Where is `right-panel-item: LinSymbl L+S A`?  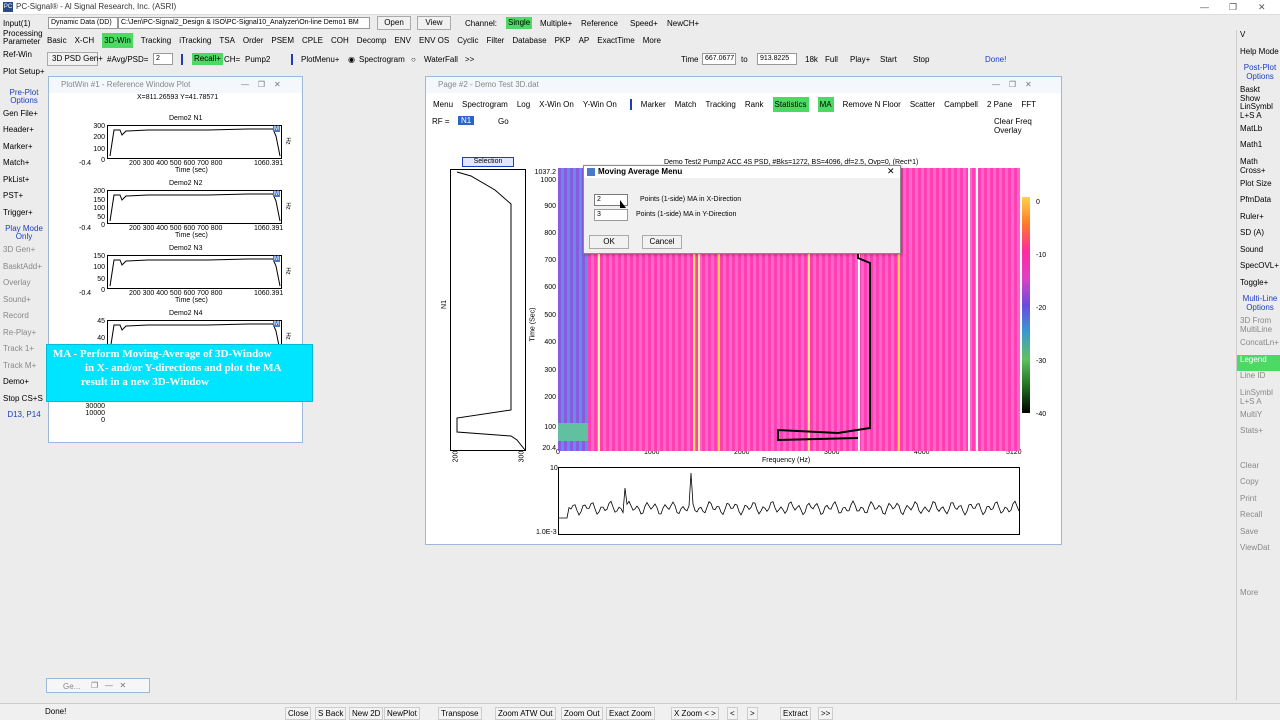 right-panel-item: LinSymbl L+S A is located at coordinates (1258, 399).